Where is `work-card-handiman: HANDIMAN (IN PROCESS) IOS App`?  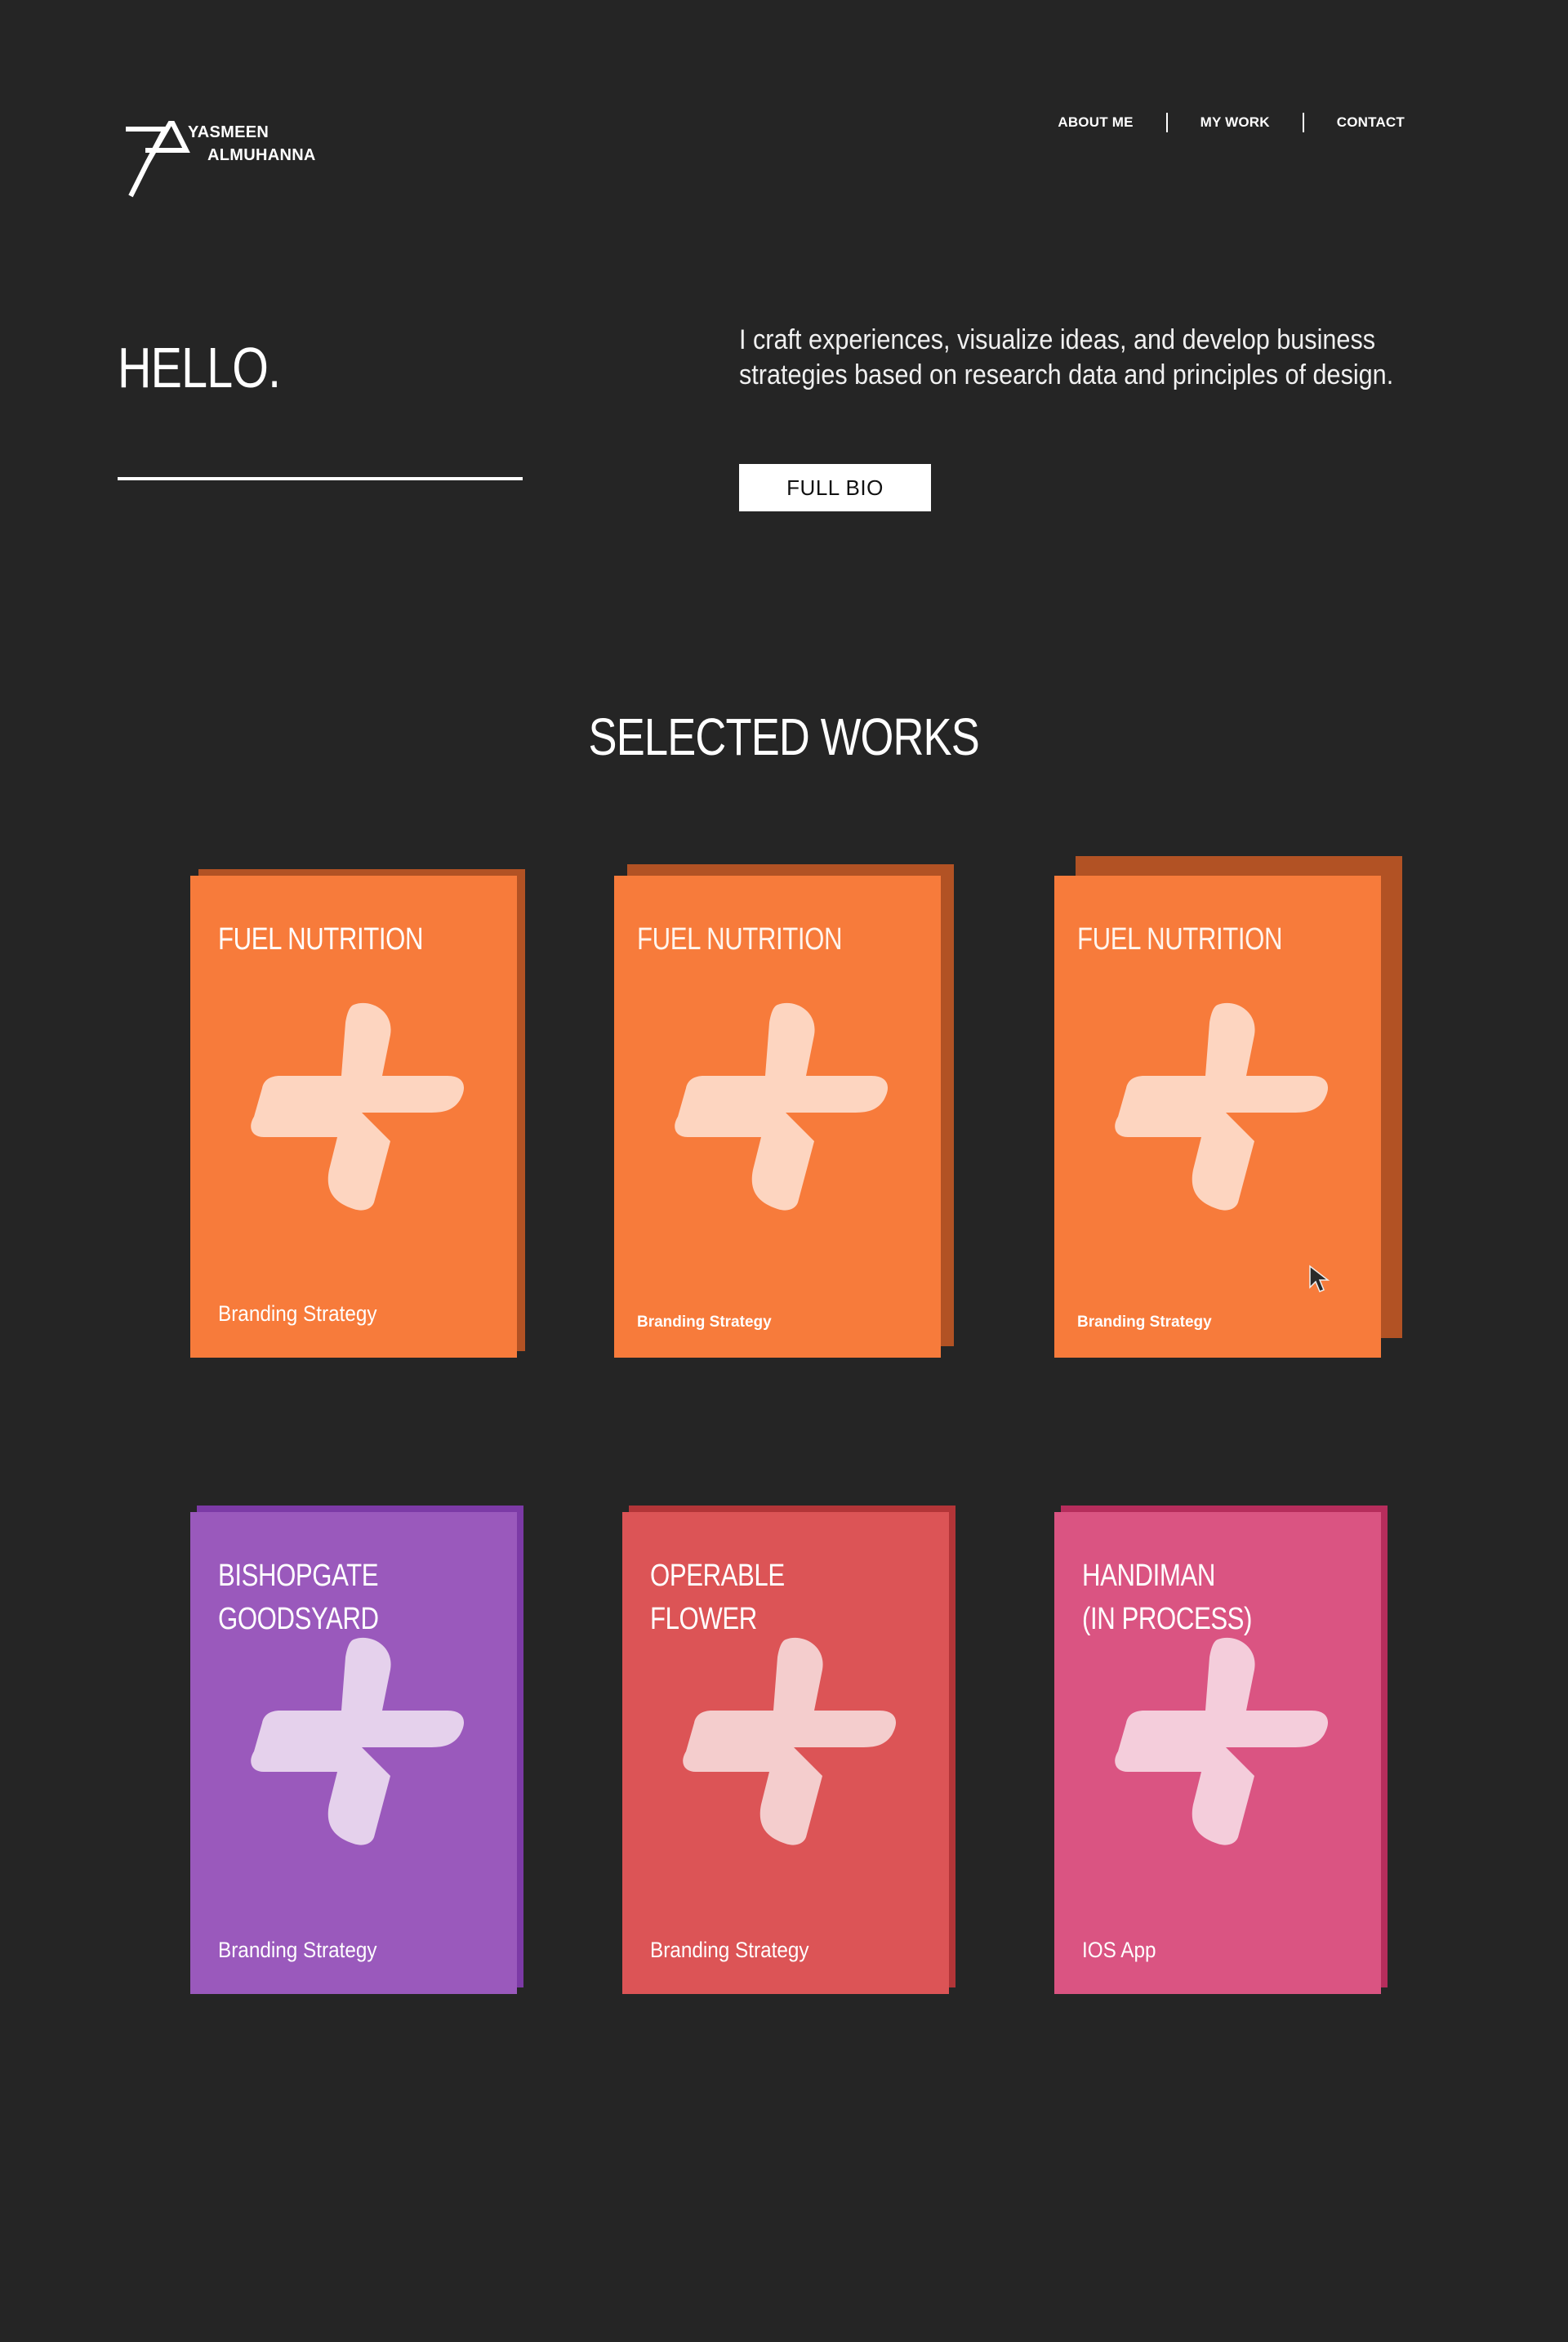 work-card-handiman: HANDIMAN (IN PROCESS) IOS App is located at coordinates (1221, 1750).